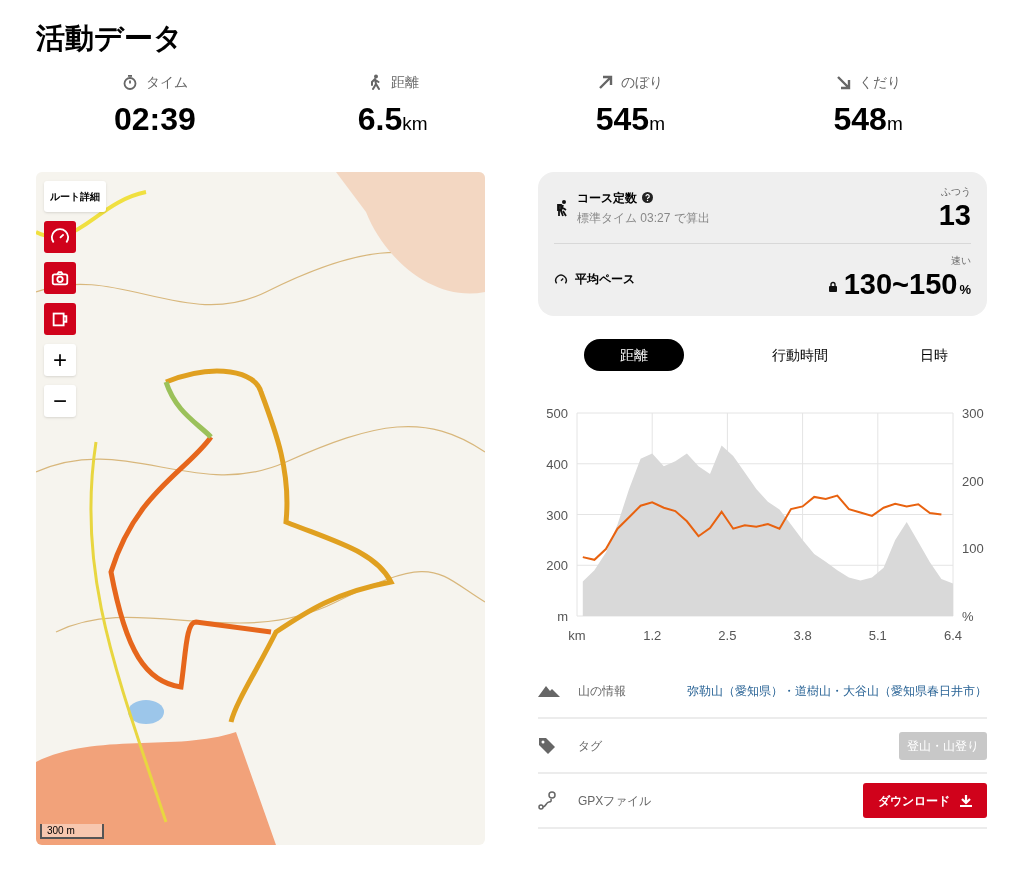  I want to click on mountain-link: 弥勒山（愛知県）・道樹山・大谷山（愛知県春日井市）, so click(837, 690).